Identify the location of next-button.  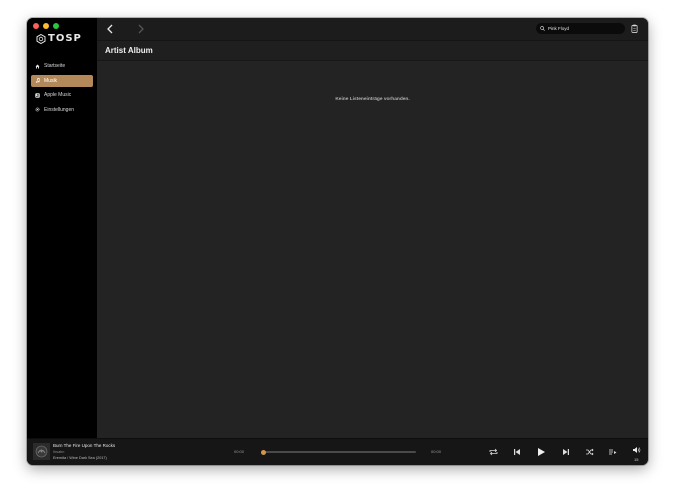
(566, 452).